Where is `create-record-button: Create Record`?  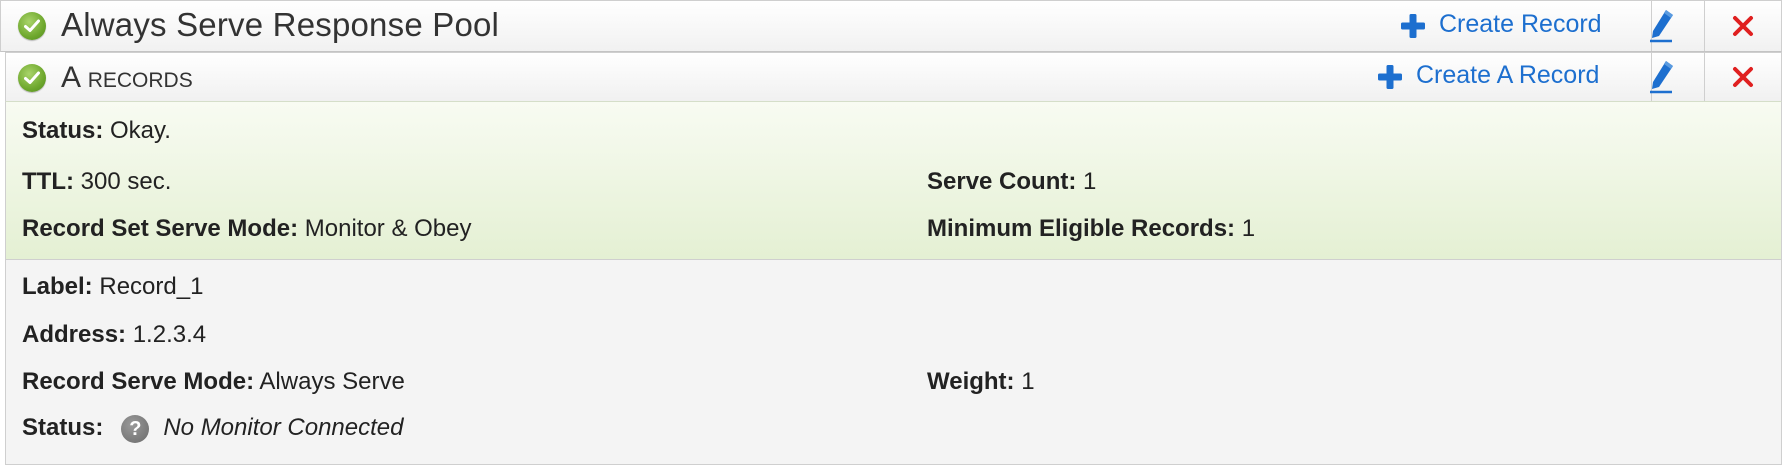 create-record-button: Create Record is located at coordinates (1505, 26).